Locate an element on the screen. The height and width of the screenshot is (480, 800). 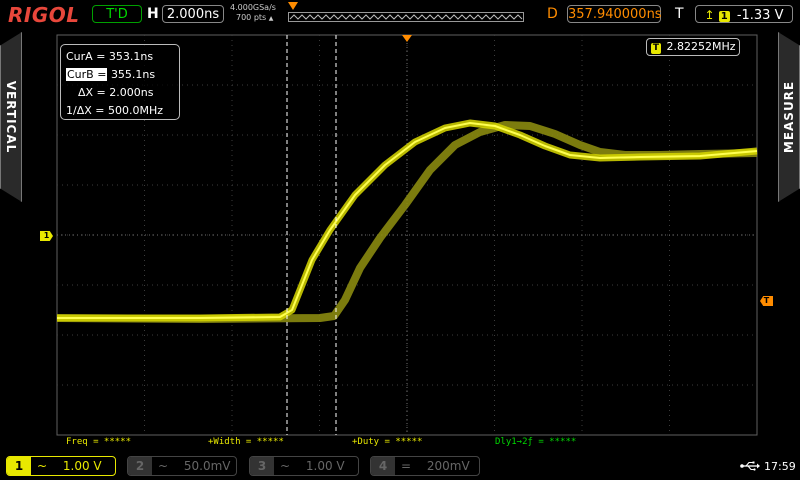
counter-value: 2.82252MHz is located at coordinates (701, 46).